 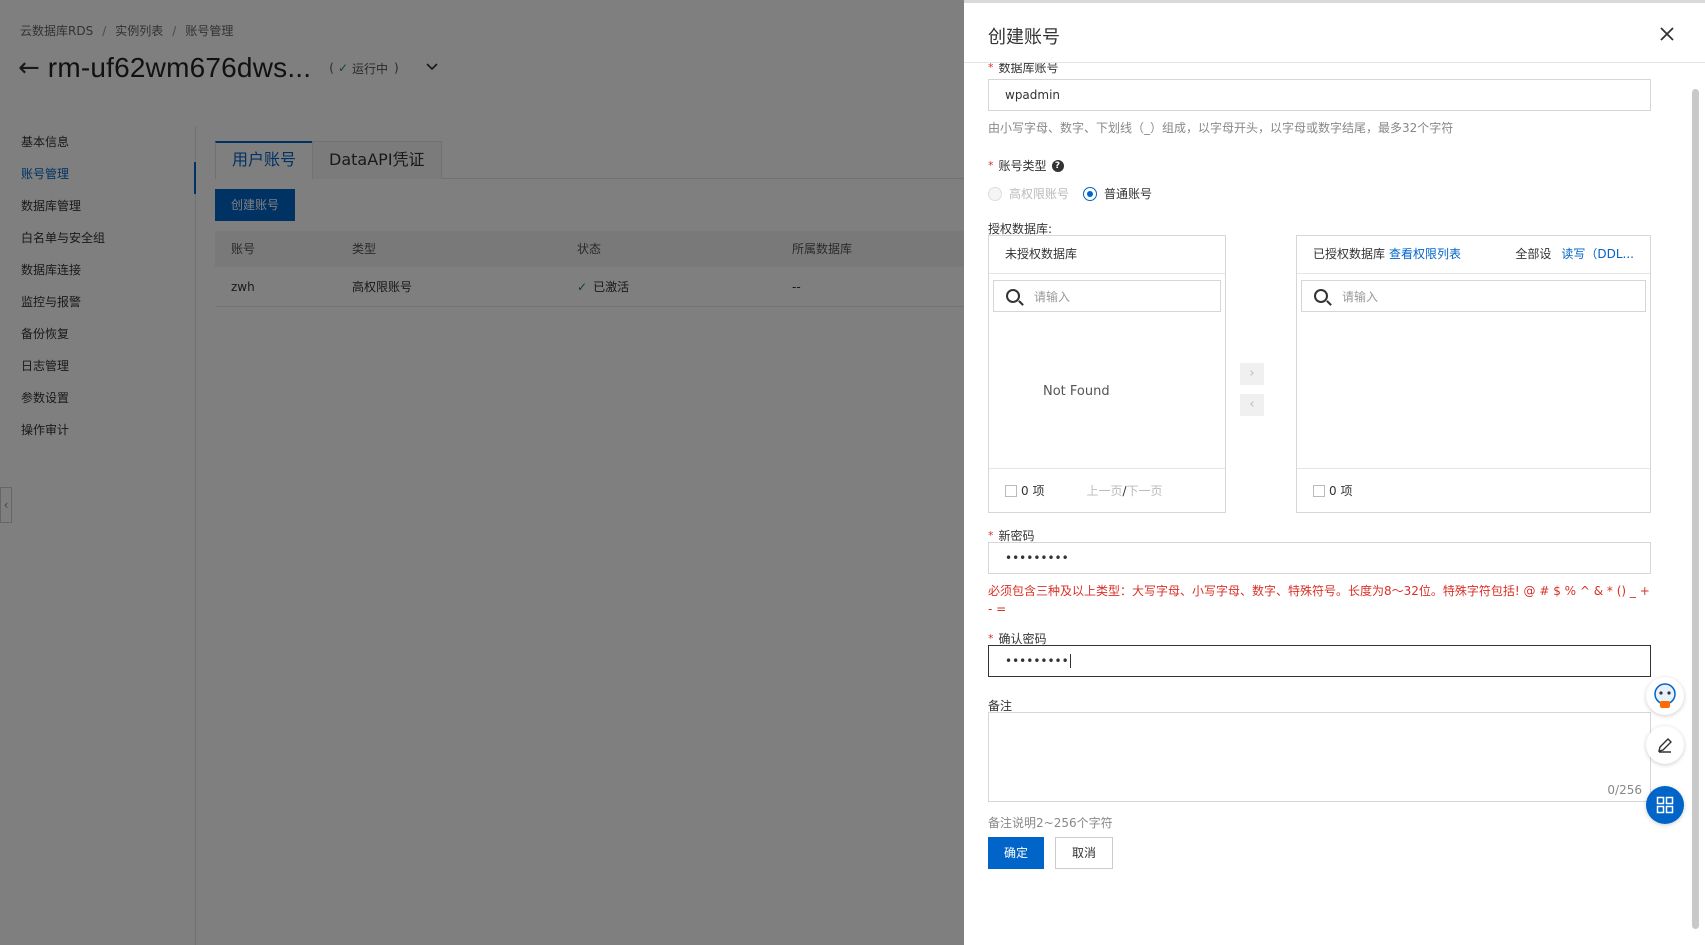 I want to click on edit-icon, so click(x=1665, y=745).